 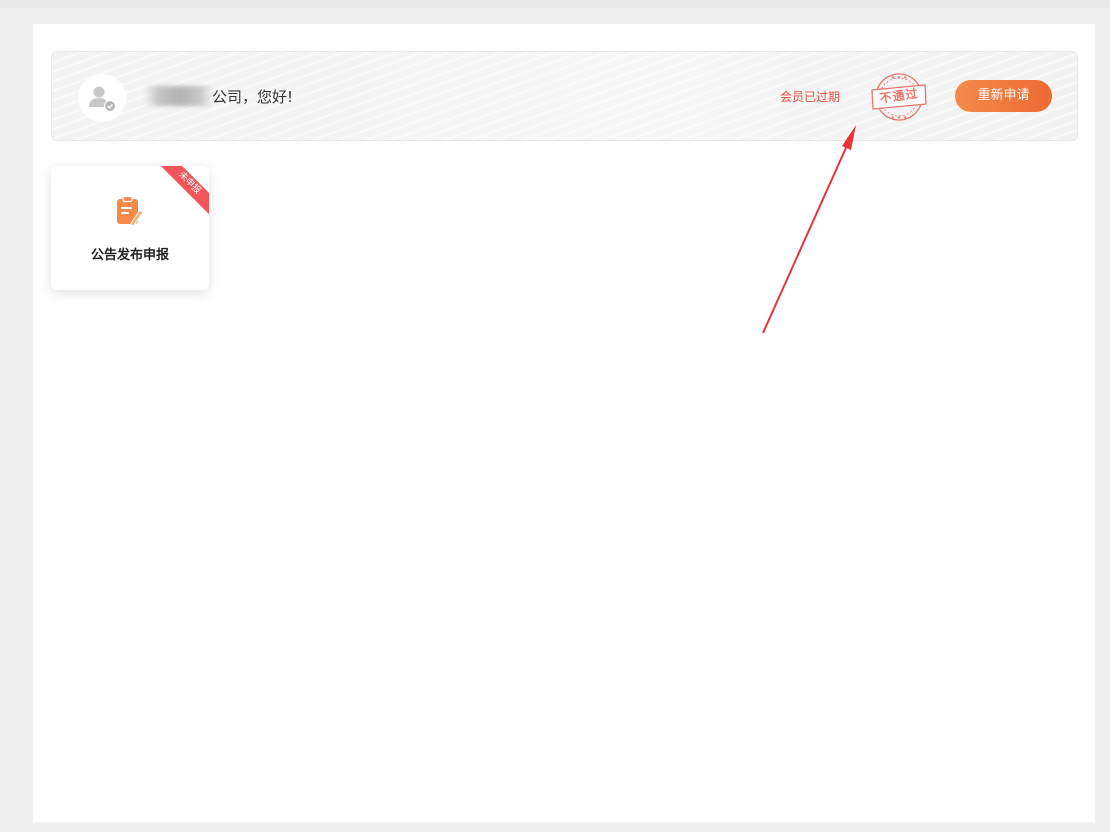 What do you see at coordinates (130, 228) in the screenshot?
I see `announcement-declaration-card: 未申报 公告发布申报` at bounding box center [130, 228].